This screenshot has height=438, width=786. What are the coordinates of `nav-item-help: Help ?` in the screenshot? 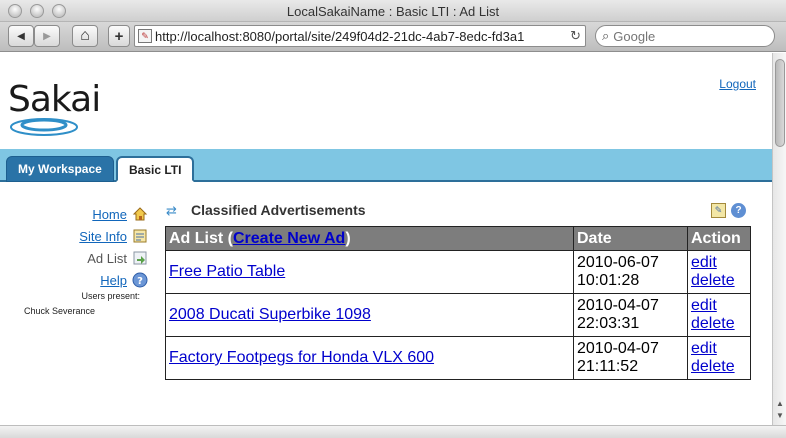 It's located at (124, 280).